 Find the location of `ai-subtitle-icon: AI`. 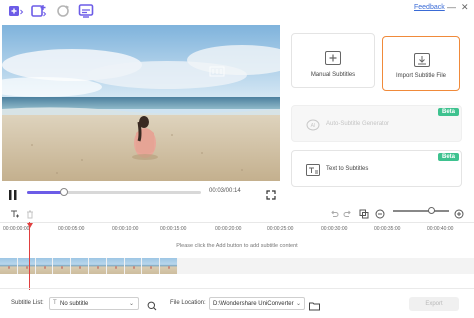

ai-subtitle-icon: AI is located at coordinates (313, 127).